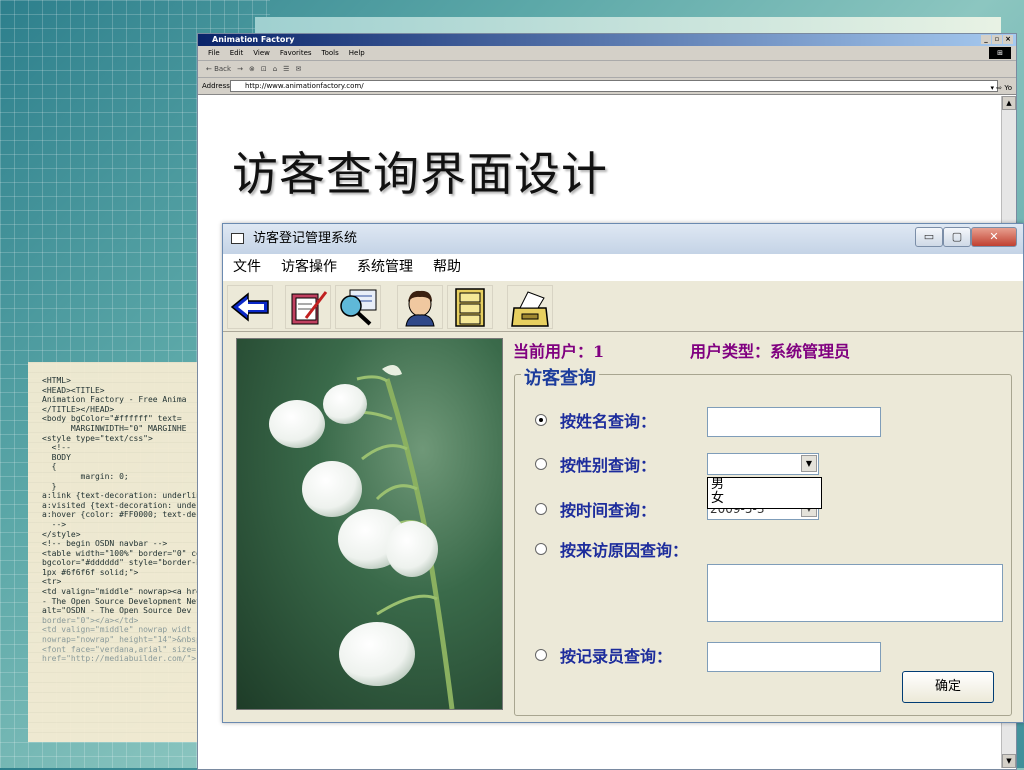  Describe the element at coordinates (218, 69) in the screenshot. I see `back-button: ← Back` at that location.